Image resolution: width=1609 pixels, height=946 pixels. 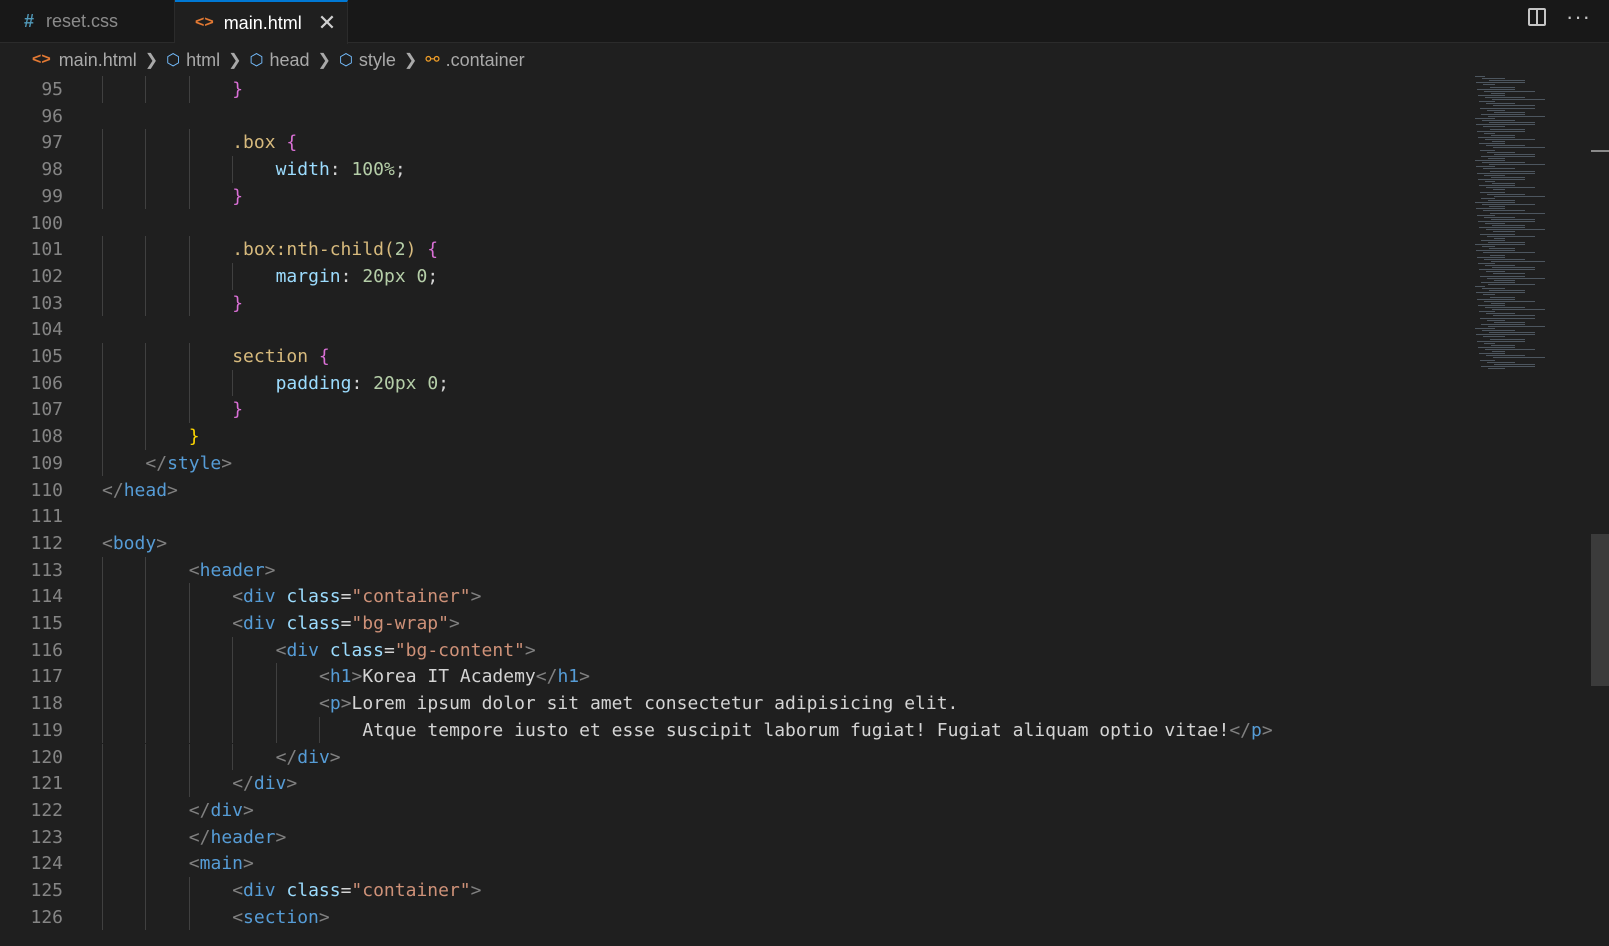 I want to click on code-line: 126 <section>, so click(x=740, y=917).